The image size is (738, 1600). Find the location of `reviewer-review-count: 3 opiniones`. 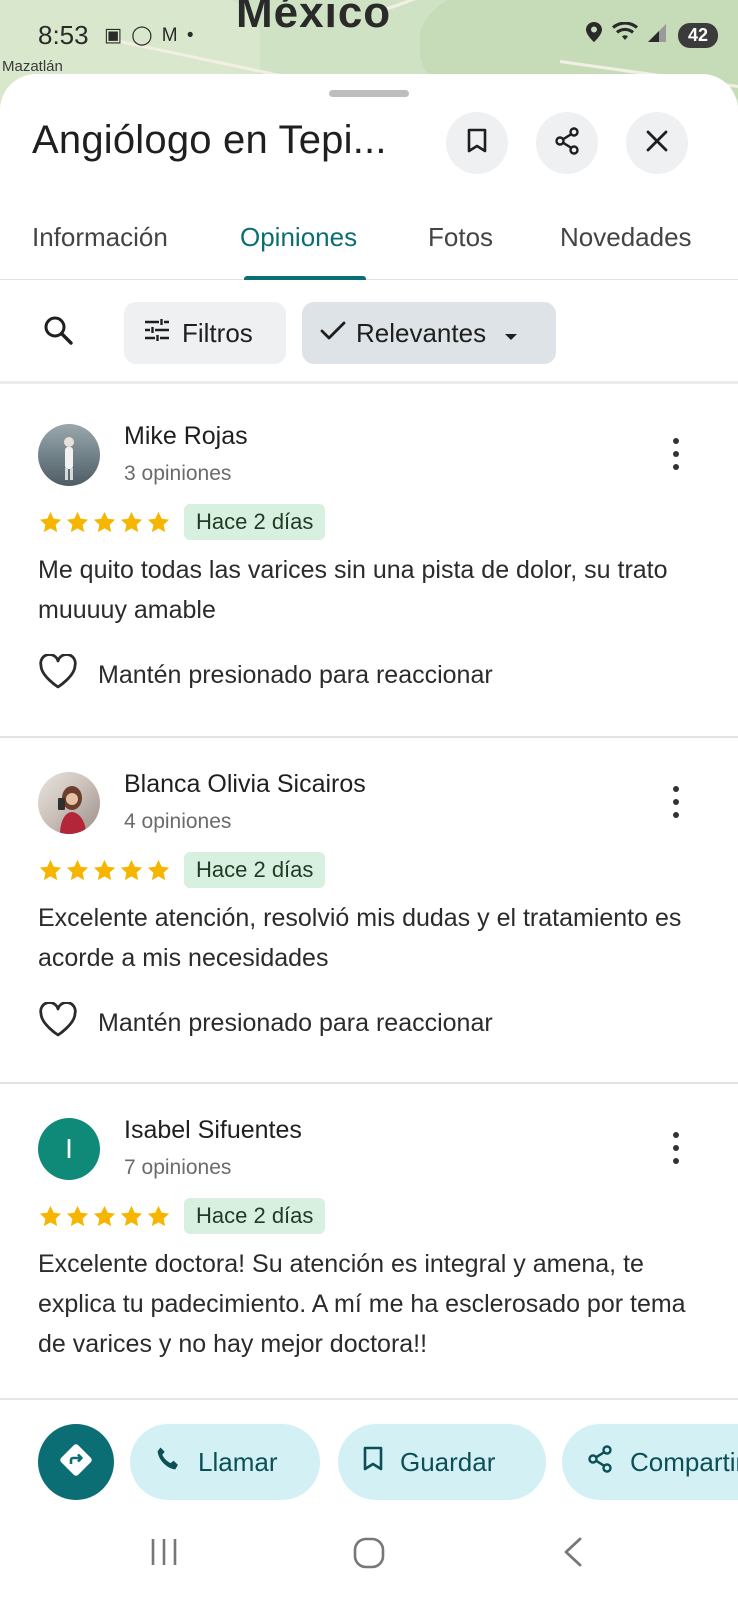

reviewer-review-count: 3 opiniones is located at coordinates (178, 473).